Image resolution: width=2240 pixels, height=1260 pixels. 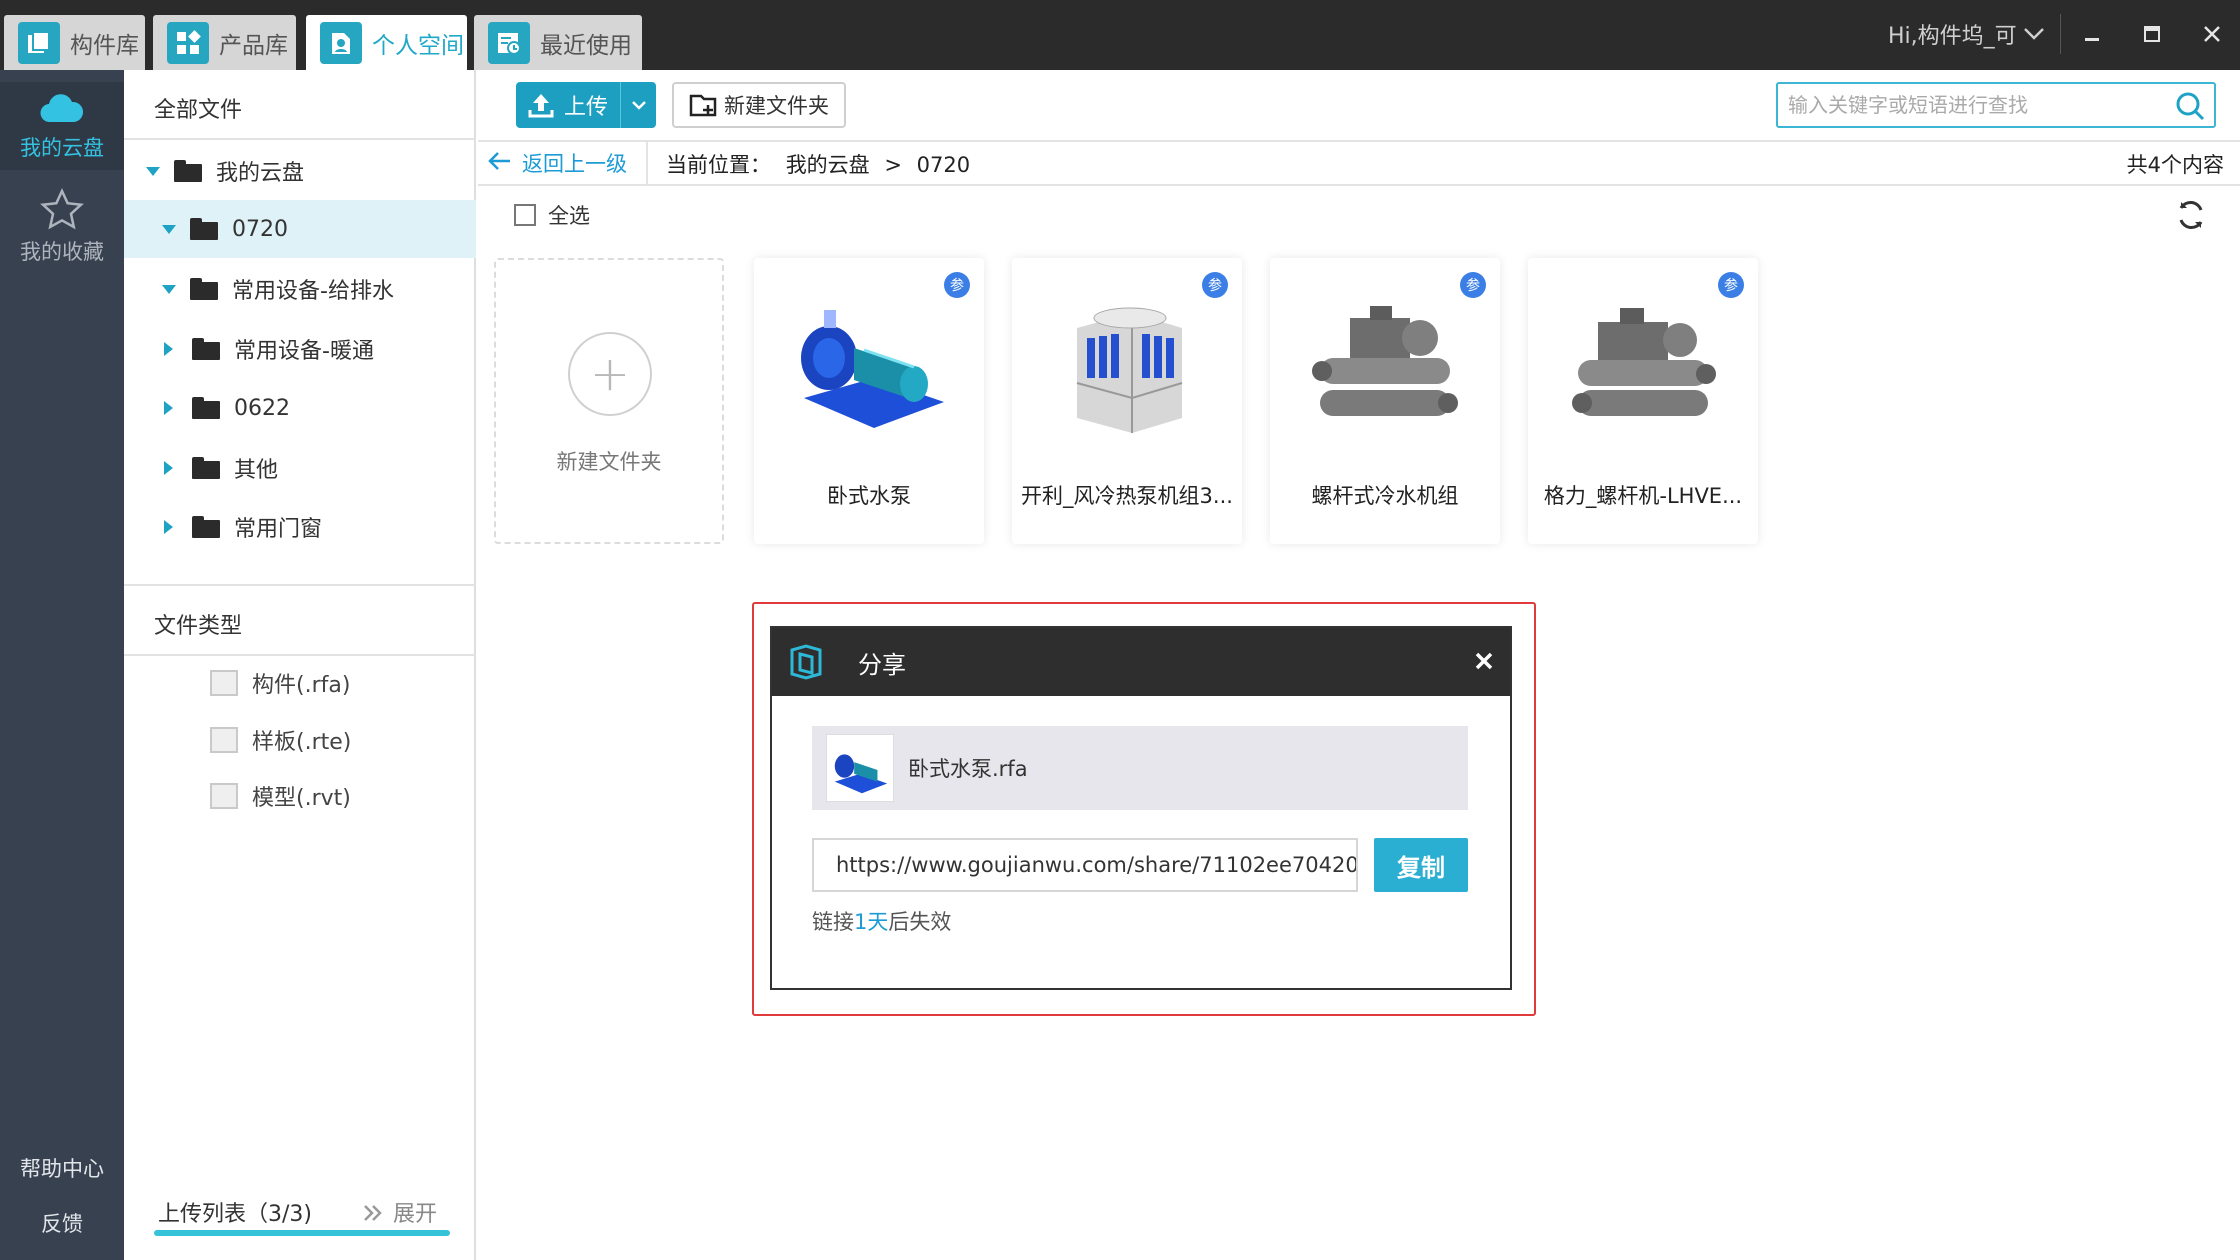 I want to click on close-dialog-button, so click(x=1484, y=661).